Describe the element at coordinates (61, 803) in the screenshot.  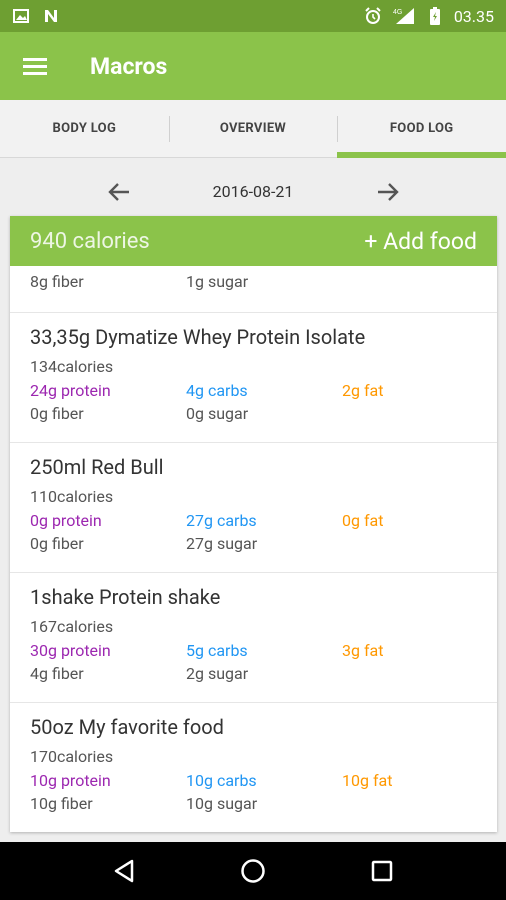
I see `fiber-value: 10g fiber` at that location.